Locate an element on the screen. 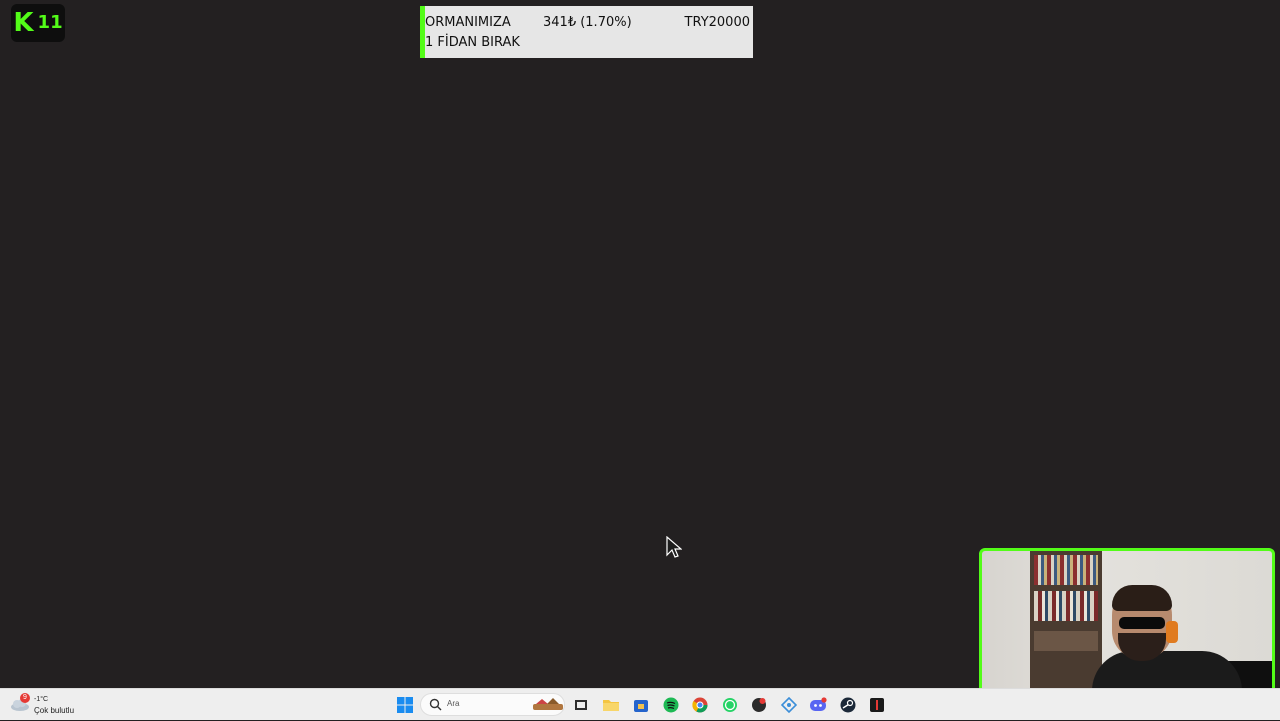 This screenshot has width=1280, height=721. discord-icon is located at coordinates (818, 705).